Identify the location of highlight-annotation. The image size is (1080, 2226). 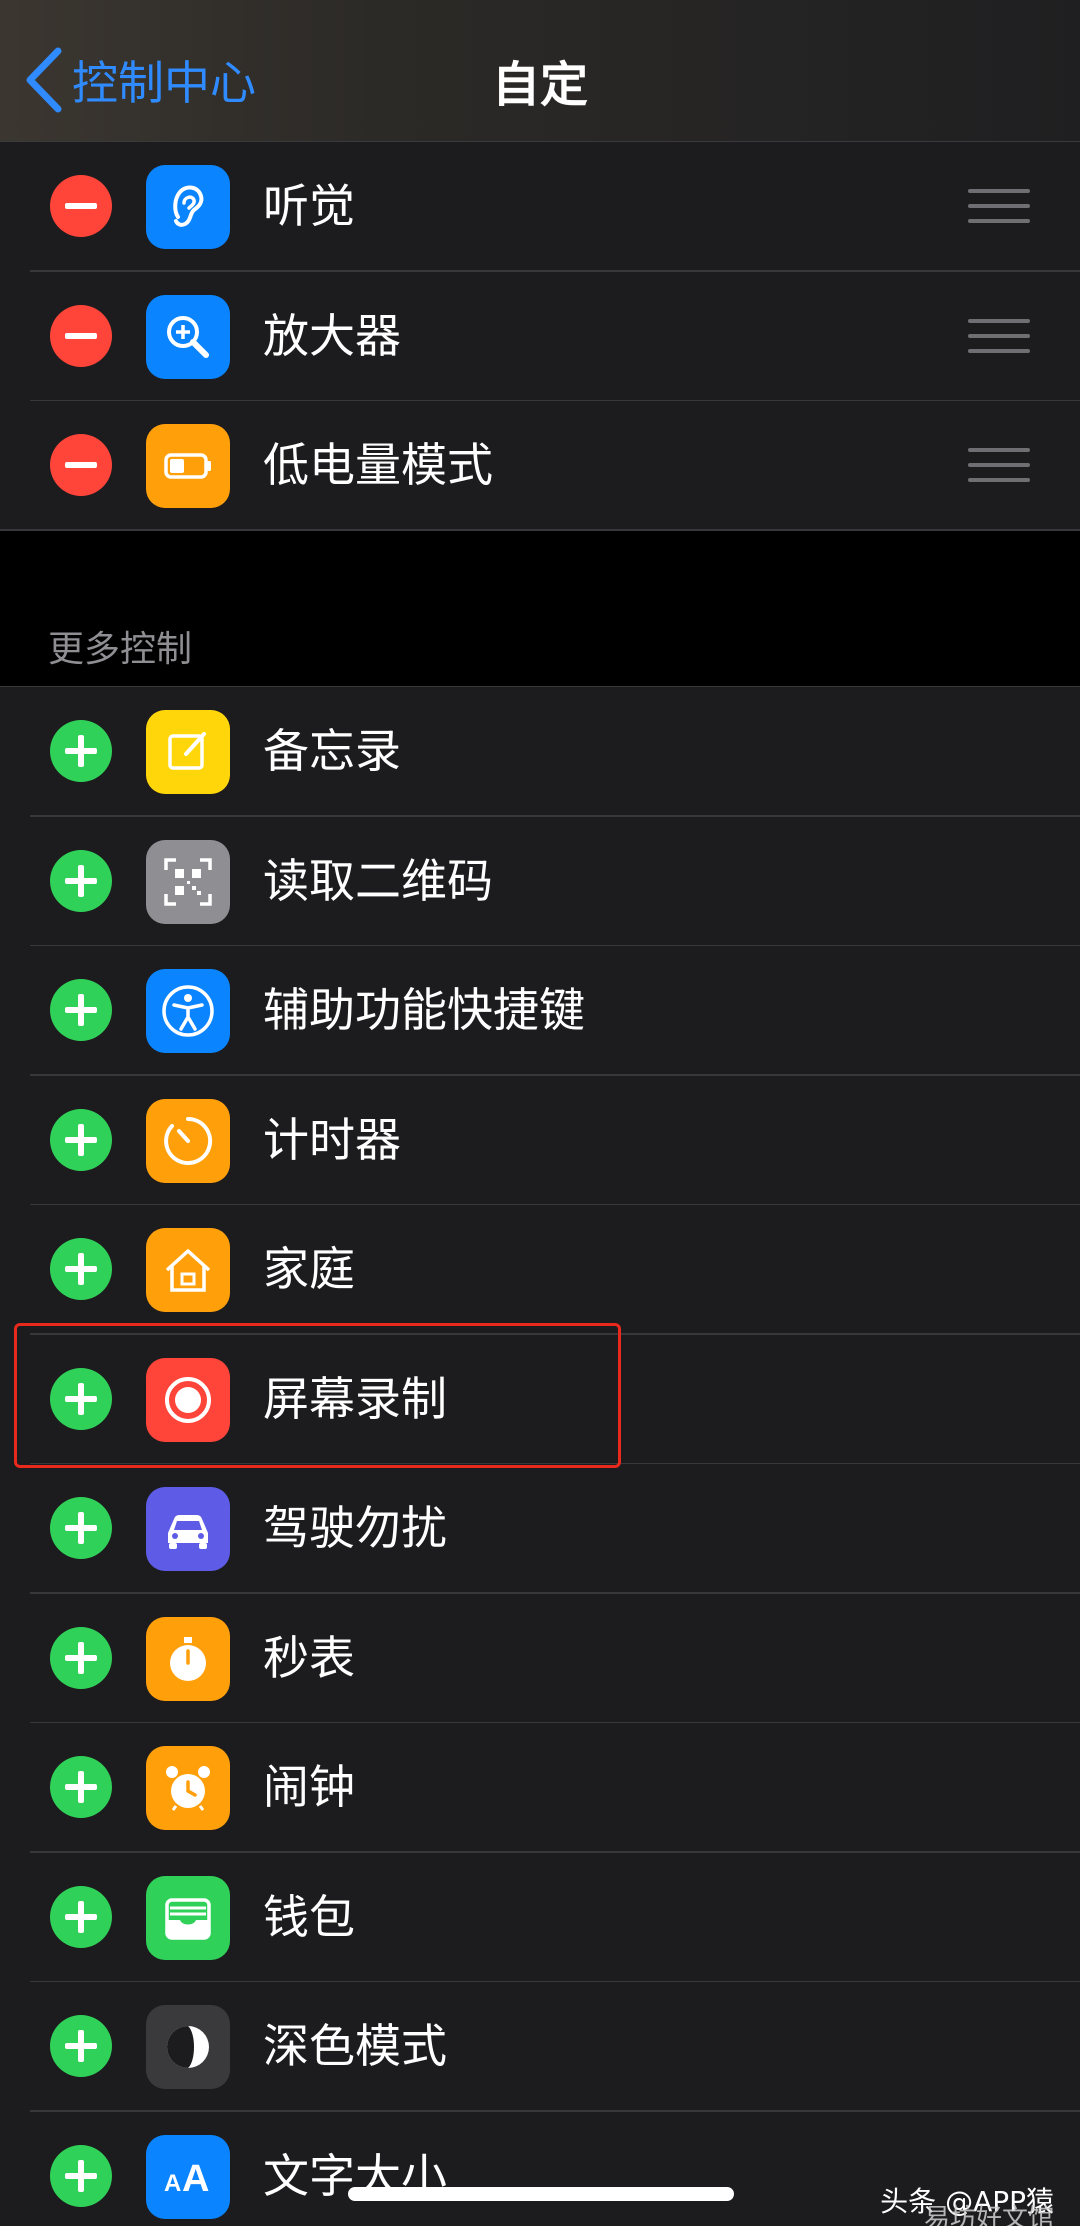
(317, 1395).